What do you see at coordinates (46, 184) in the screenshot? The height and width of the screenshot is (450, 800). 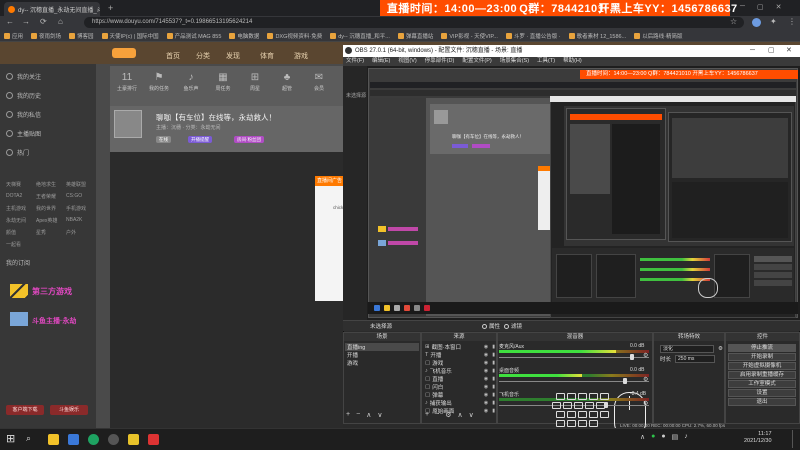 I see `sidebar-category-link: 绝地求生` at bounding box center [46, 184].